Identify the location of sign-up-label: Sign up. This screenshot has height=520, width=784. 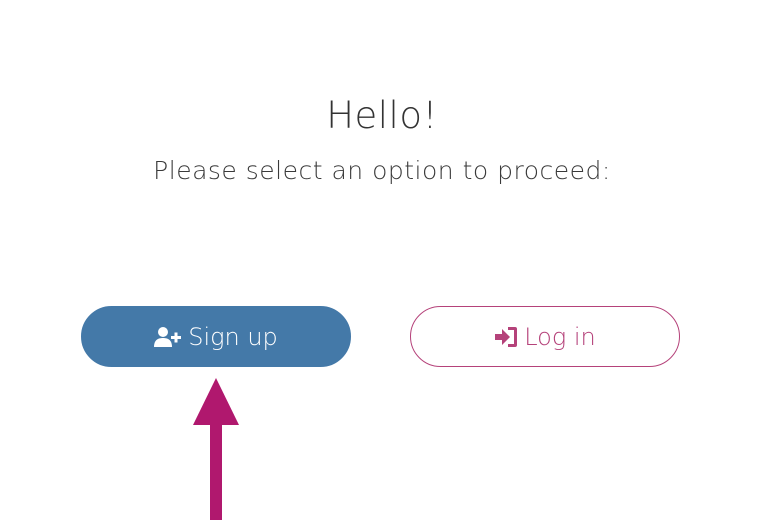
(233, 336).